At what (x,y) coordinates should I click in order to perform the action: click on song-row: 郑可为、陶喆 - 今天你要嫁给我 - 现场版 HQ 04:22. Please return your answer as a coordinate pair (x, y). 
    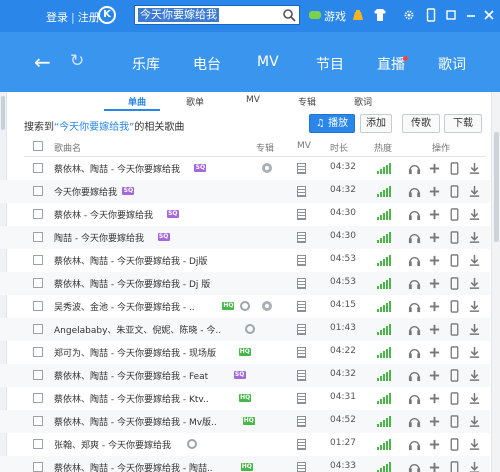
    Looking at the image, I should click on (245, 352).